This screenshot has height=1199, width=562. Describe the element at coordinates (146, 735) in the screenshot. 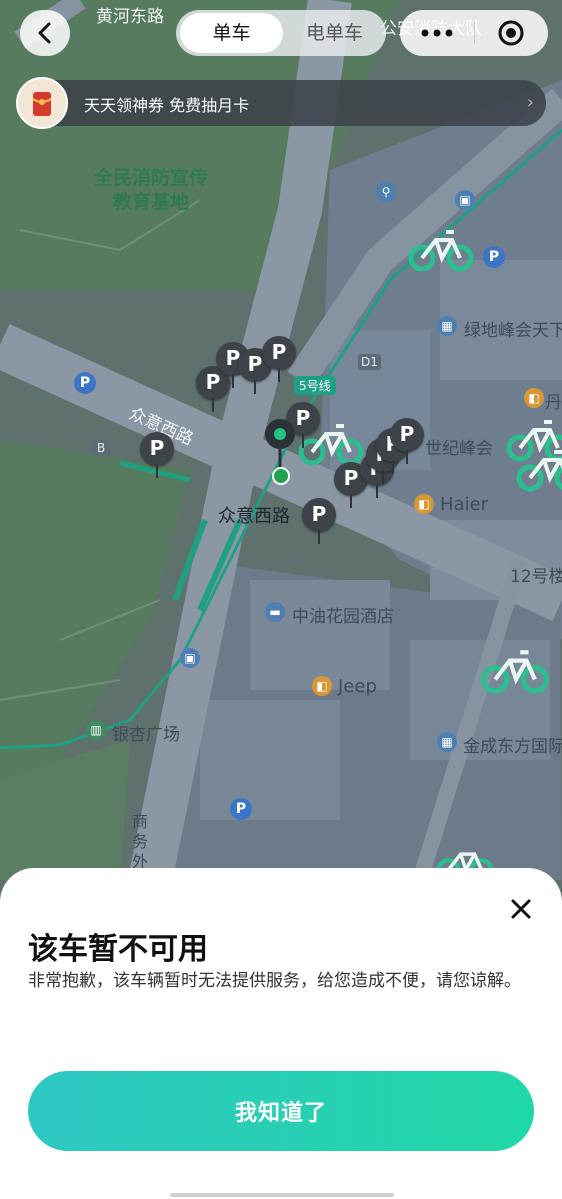

I see `poi-label-ginkgo: 银杏广场` at that location.